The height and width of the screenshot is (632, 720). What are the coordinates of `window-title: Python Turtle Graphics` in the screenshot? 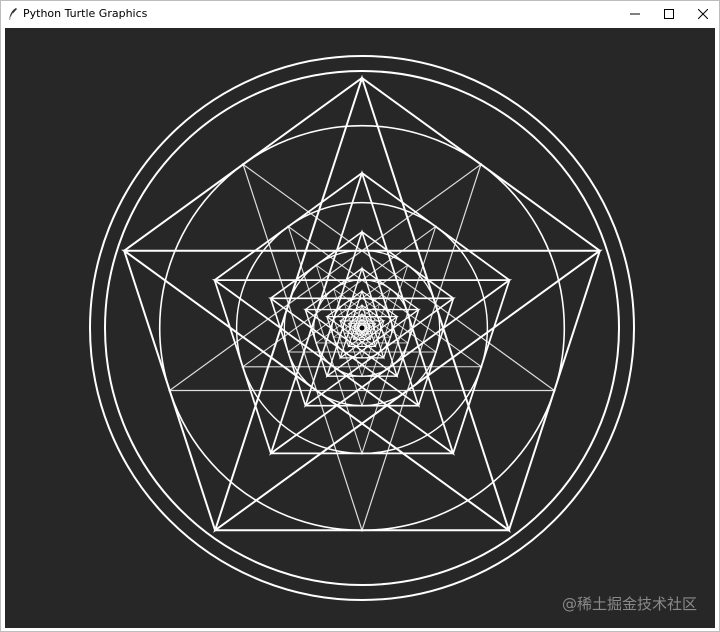 It's located at (85, 13).